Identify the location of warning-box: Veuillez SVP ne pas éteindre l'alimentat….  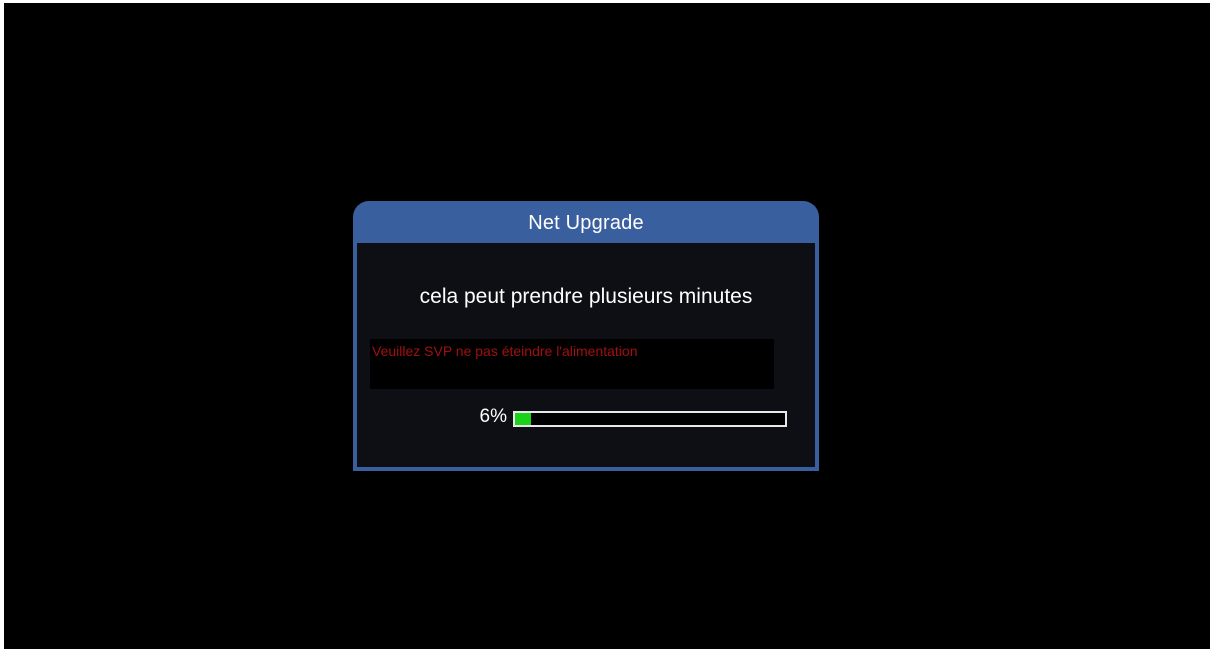
(572, 364).